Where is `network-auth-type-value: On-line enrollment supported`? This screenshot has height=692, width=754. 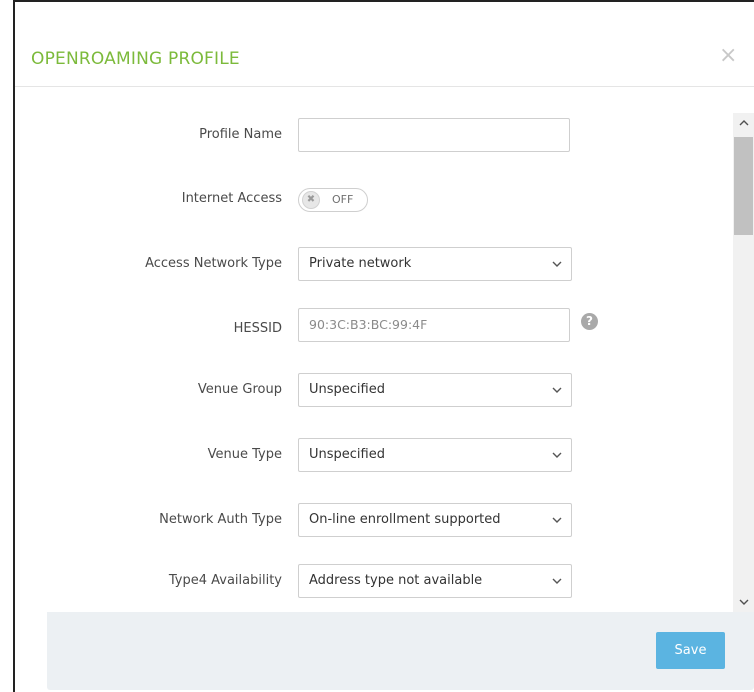
network-auth-type-value: On-line enrollment supported is located at coordinates (405, 519).